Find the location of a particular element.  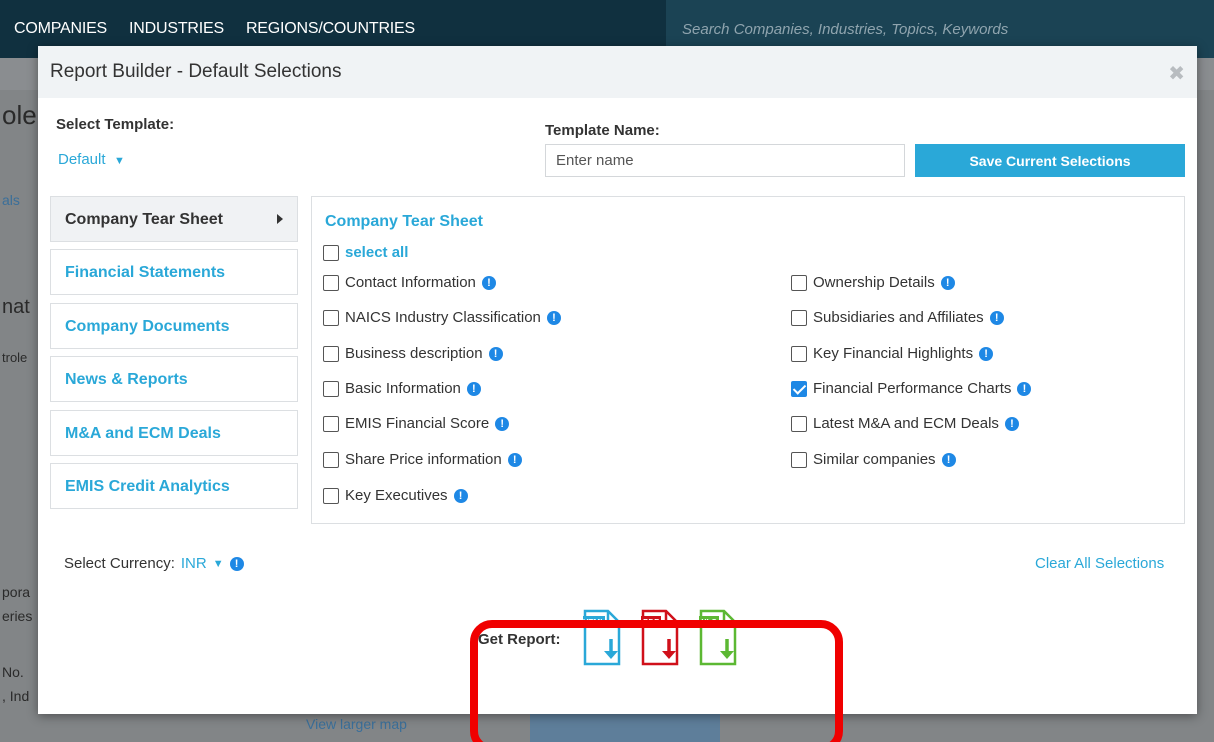

modal-header: Report Builder - Default Selections ✖ is located at coordinates (617, 72).